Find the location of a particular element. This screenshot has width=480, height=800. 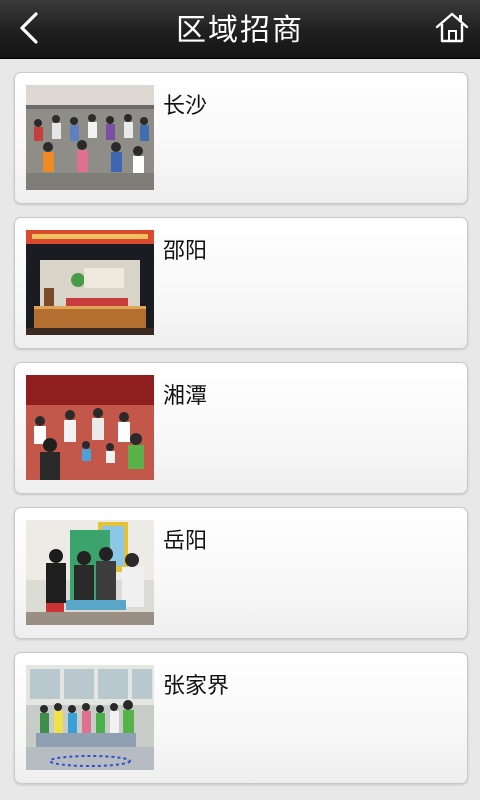

region-name: 湘潭 is located at coordinates (185, 396).